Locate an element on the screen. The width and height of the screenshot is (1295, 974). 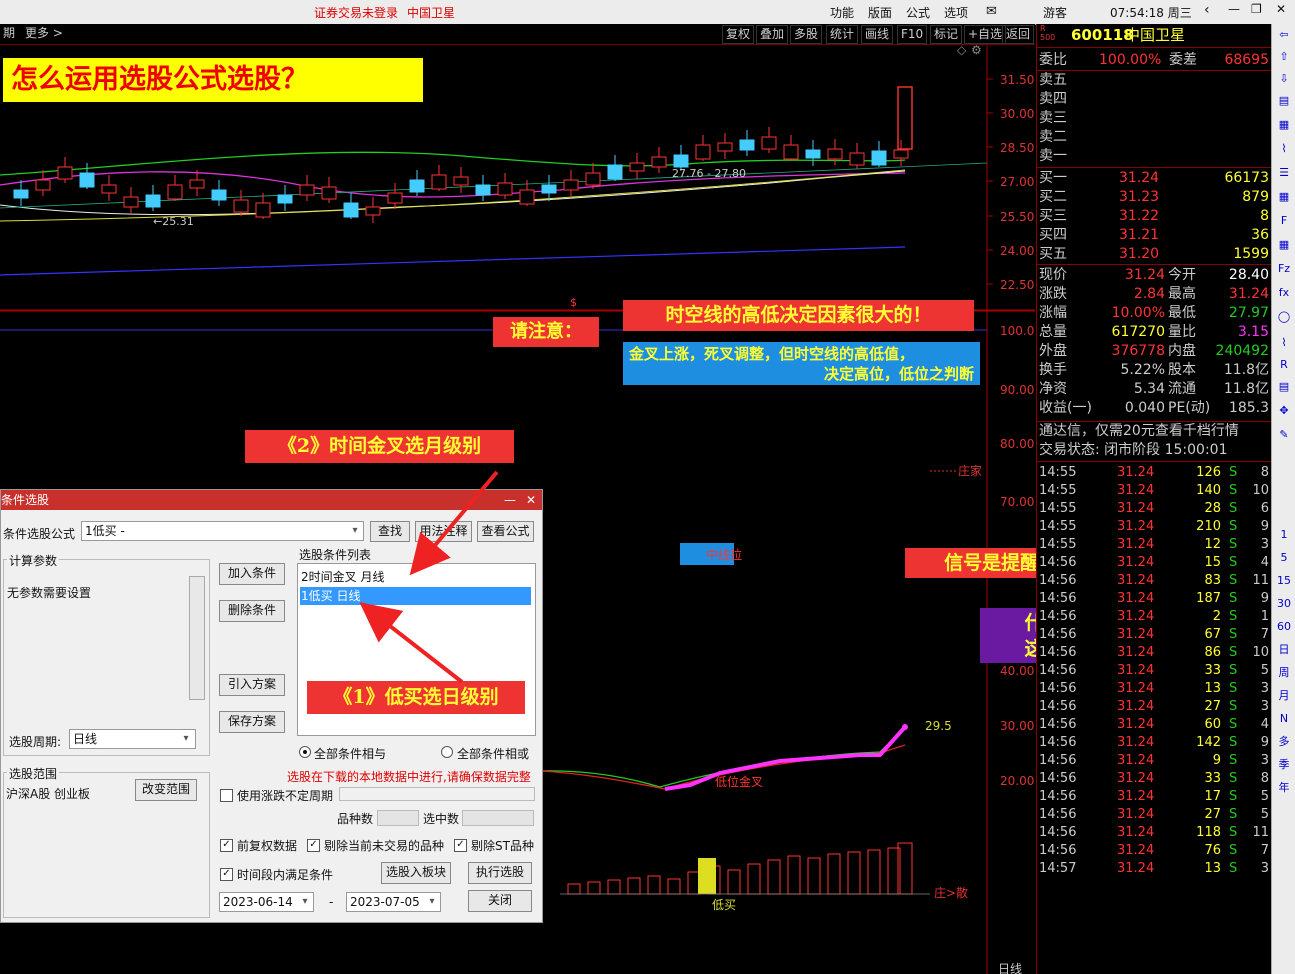
circle-icon: ◯ is located at coordinates (1284, 316).